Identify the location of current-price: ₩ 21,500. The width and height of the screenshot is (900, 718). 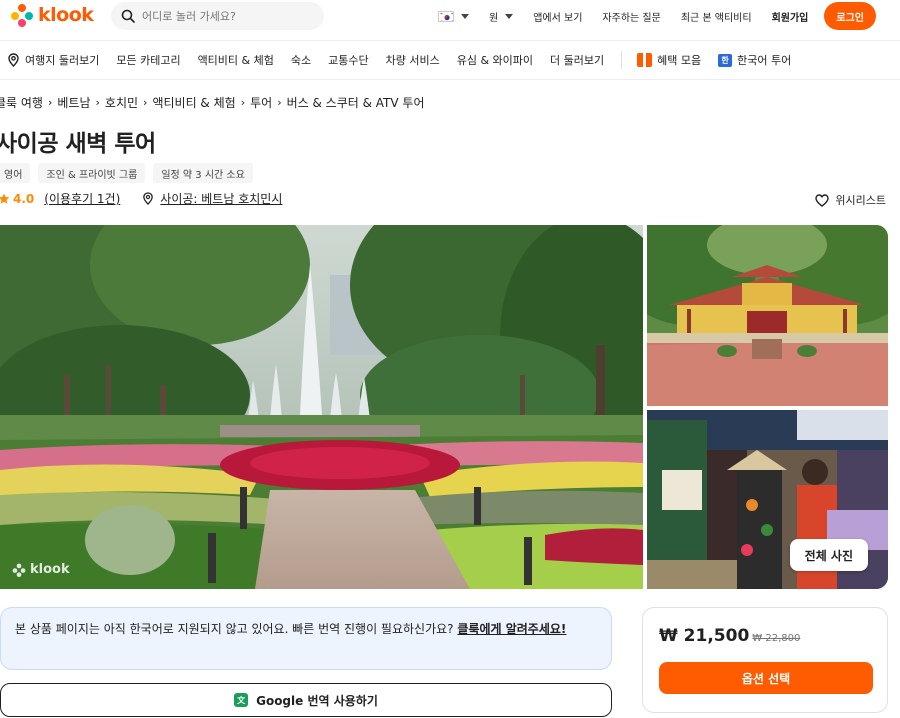
(704, 636).